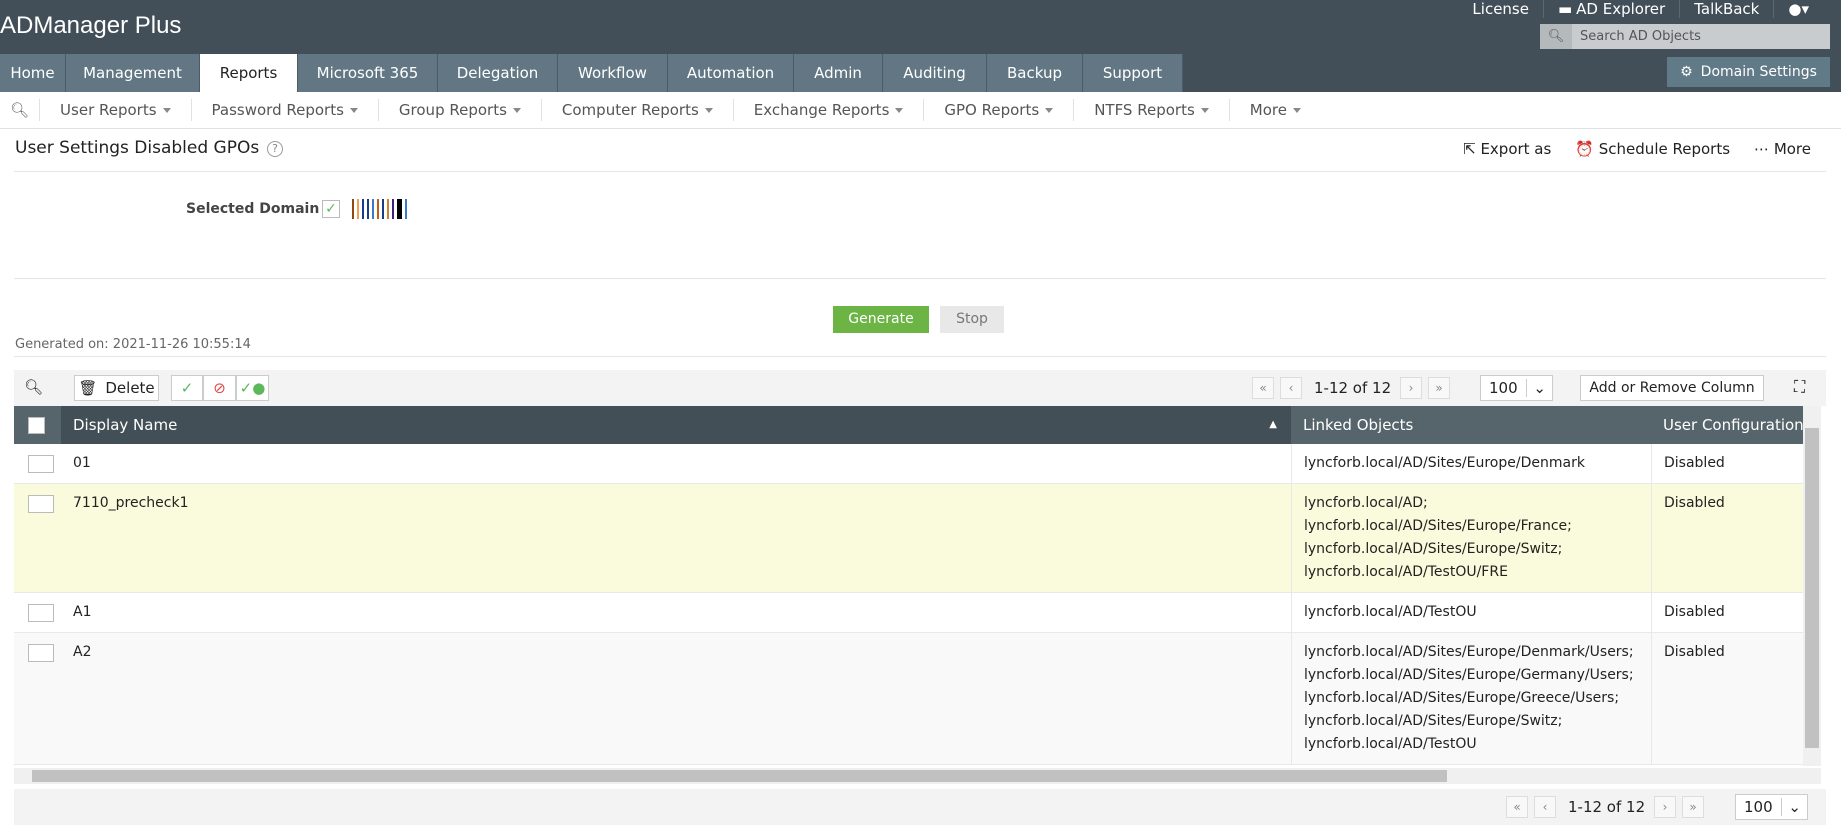 This screenshot has width=1841, height=836. What do you see at coordinates (935, 73) in the screenshot?
I see `tab-auditing: Auditing` at bounding box center [935, 73].